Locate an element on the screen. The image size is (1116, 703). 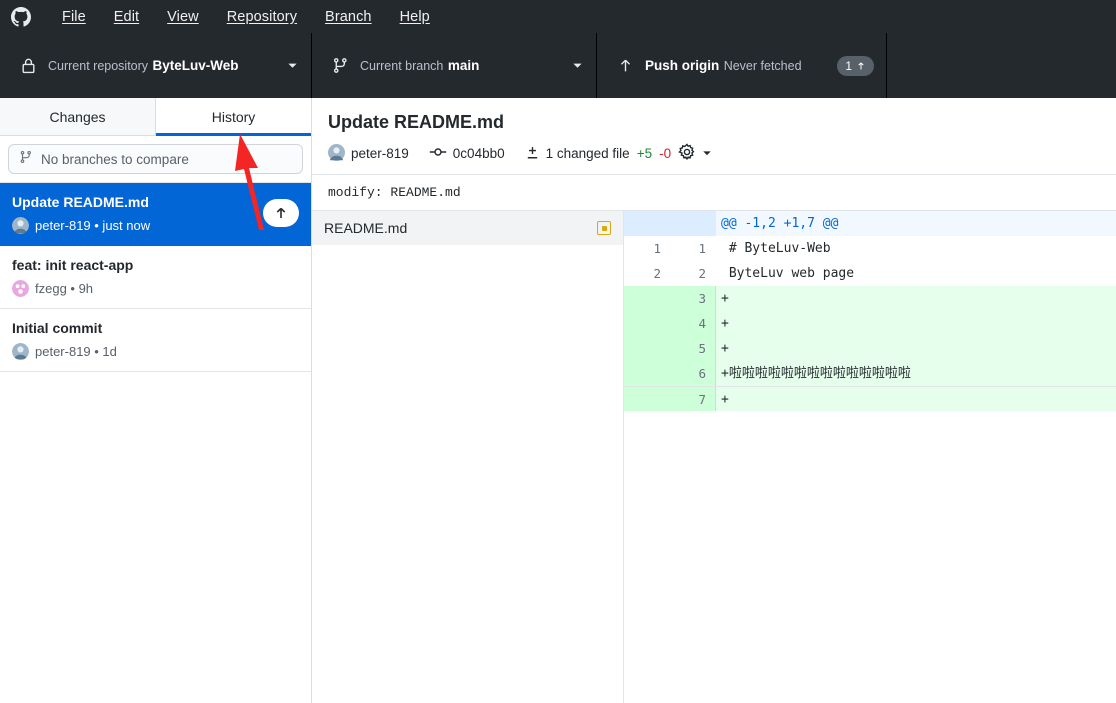
diff-line-hunk: @@ -1,2 +1,7 @@ is located at coordinates (870, 223).